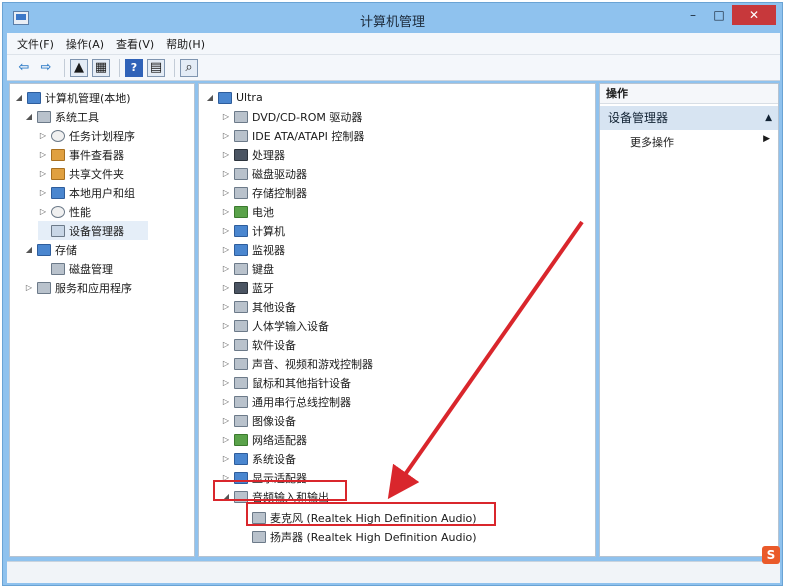  What do you see at coordinates (297, 363) in the screenshot?
I see `device-category-row: ▷ 声音、视频和游戏控制器` at bounding box center [297, 363].